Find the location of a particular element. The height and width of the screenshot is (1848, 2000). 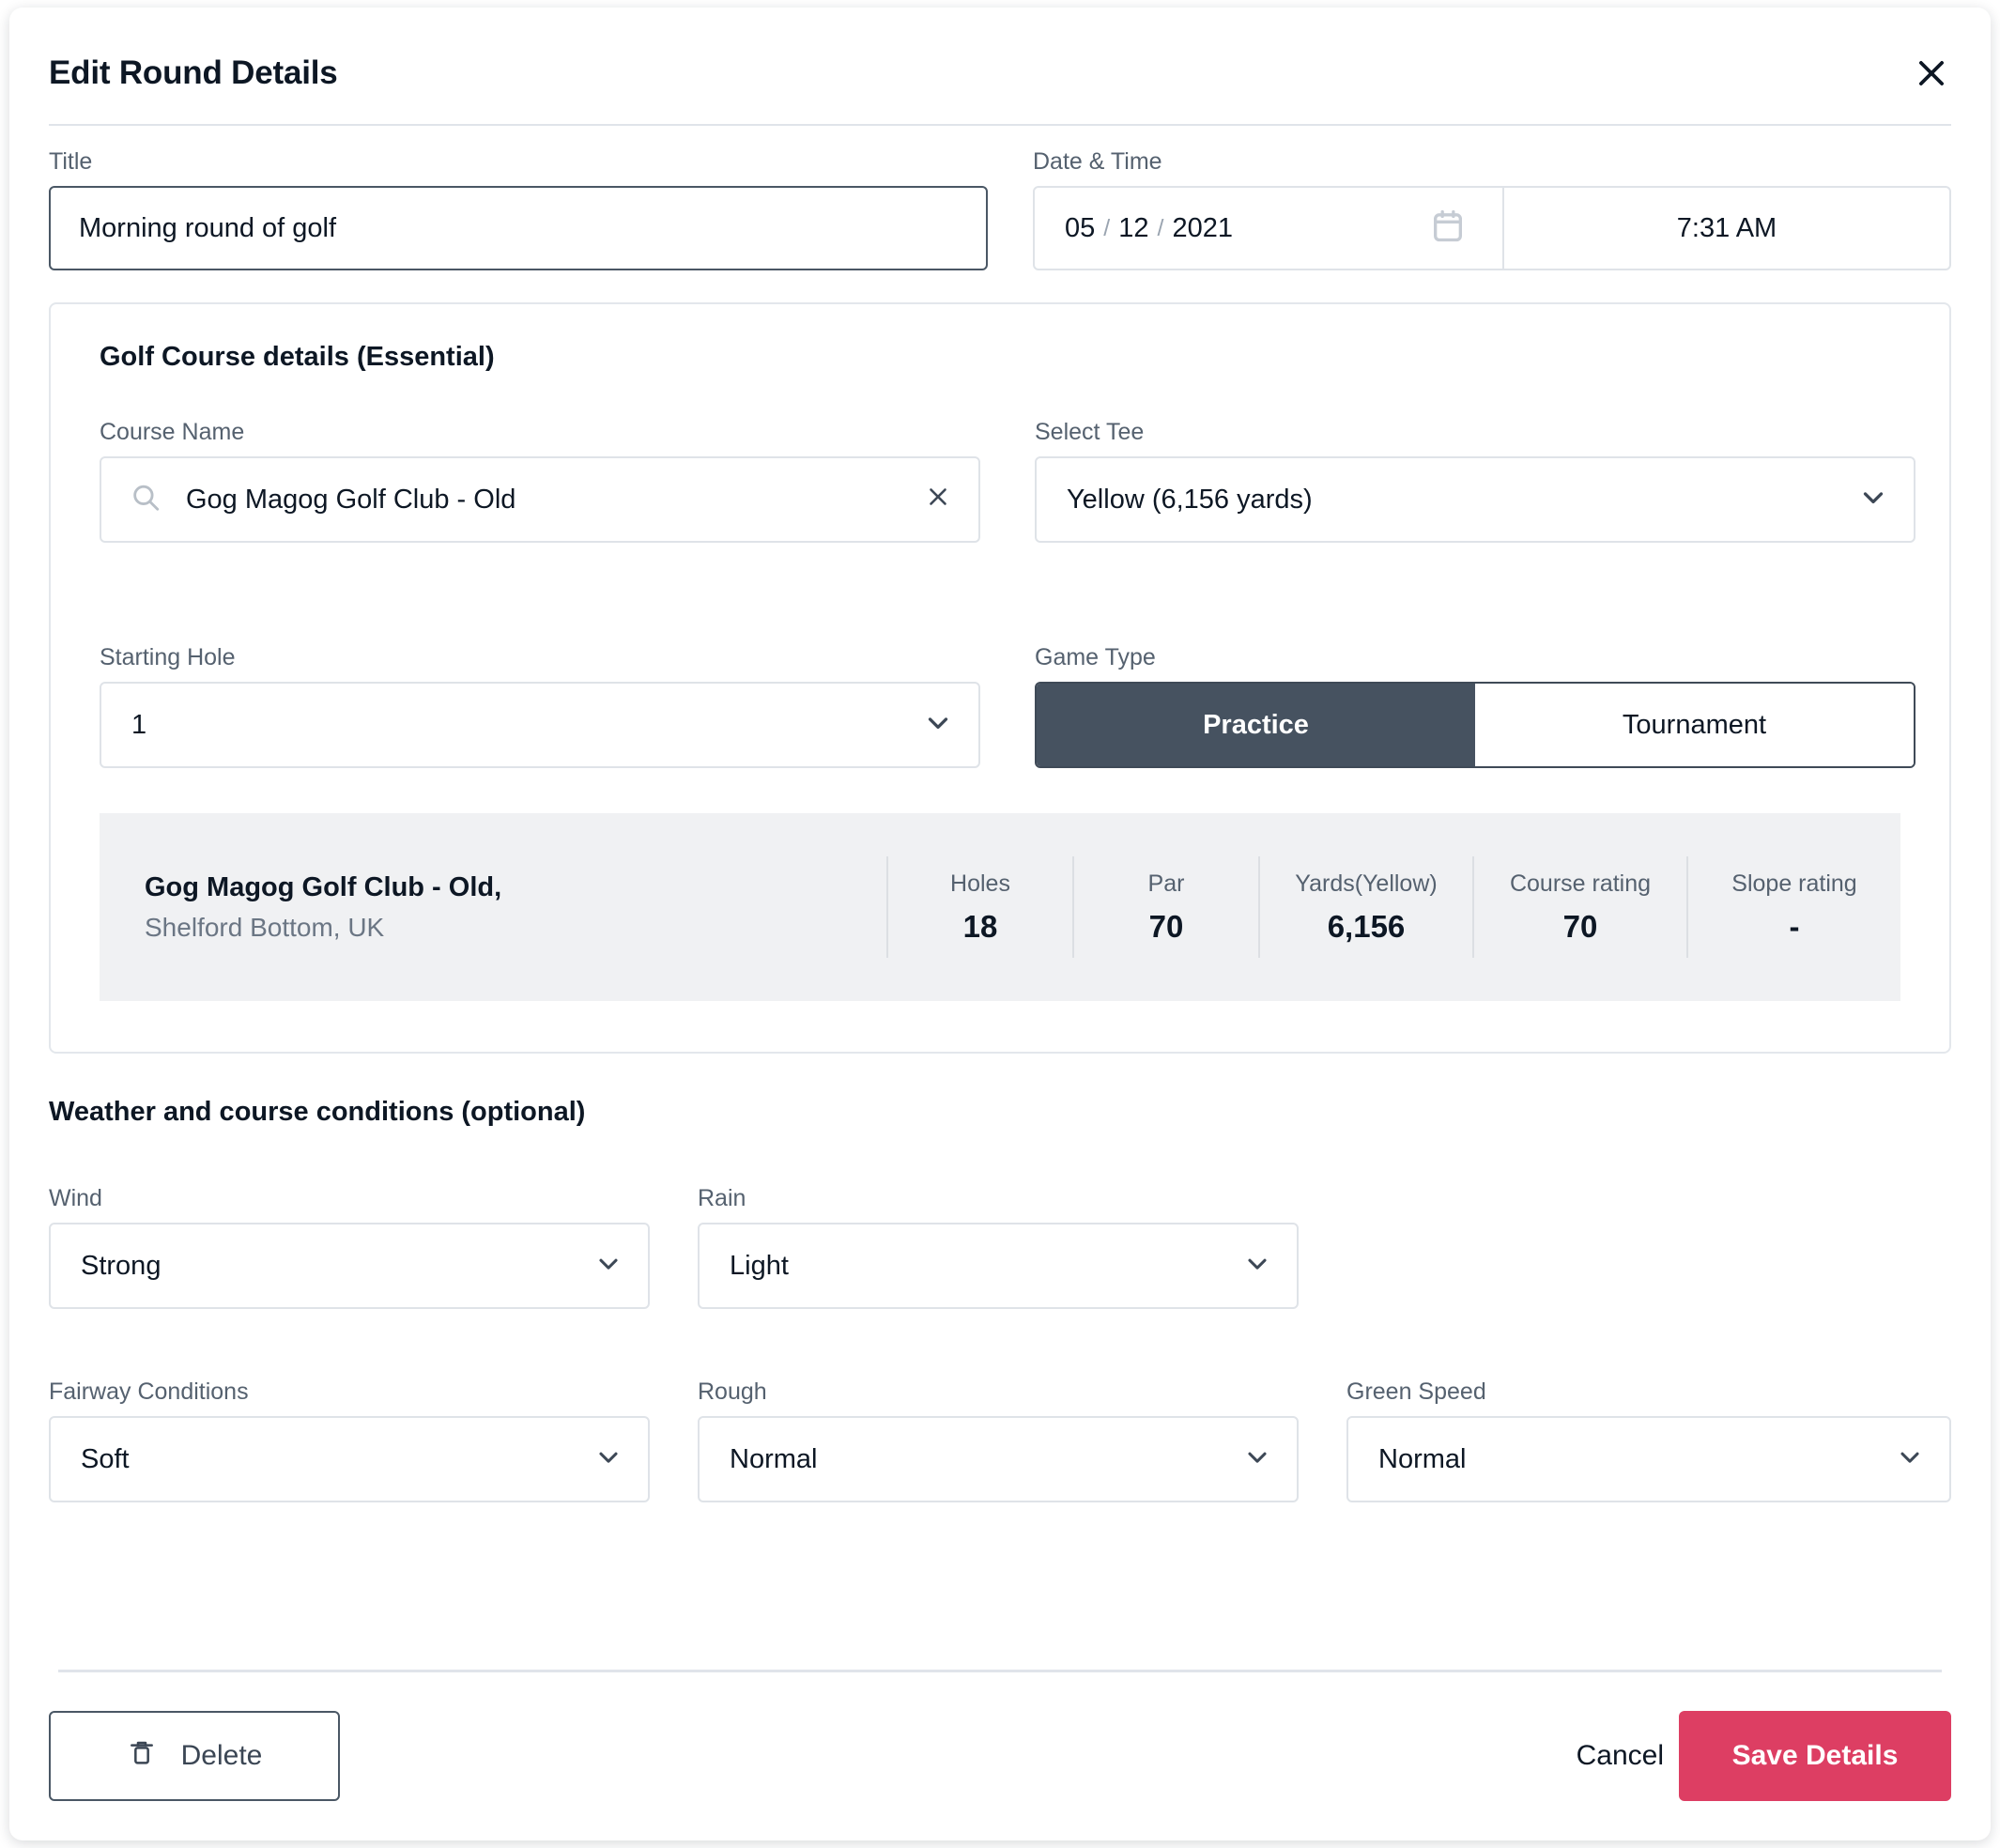

fairway-conditions-dropdown: Soft is located at coordinates (349, 1459).